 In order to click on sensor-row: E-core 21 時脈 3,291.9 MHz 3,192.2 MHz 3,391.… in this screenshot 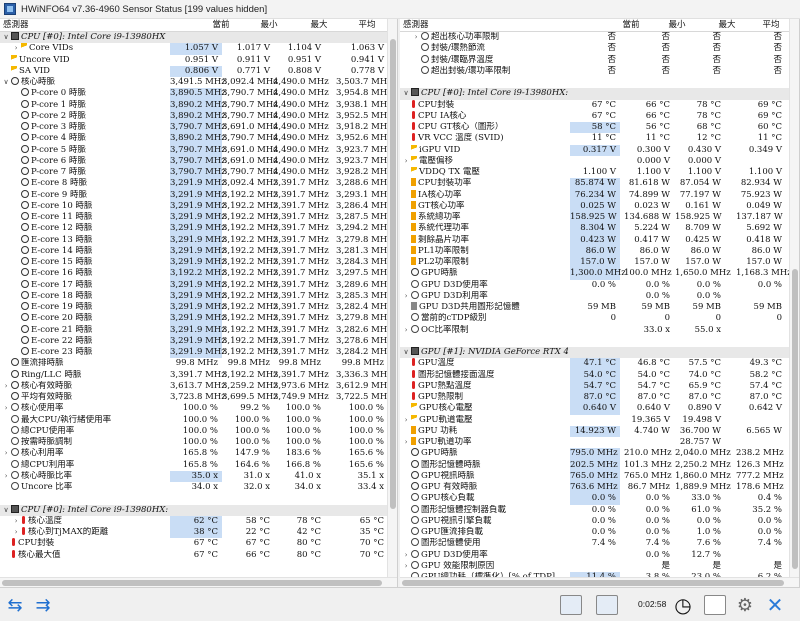, I will do `click(196, 330)`.